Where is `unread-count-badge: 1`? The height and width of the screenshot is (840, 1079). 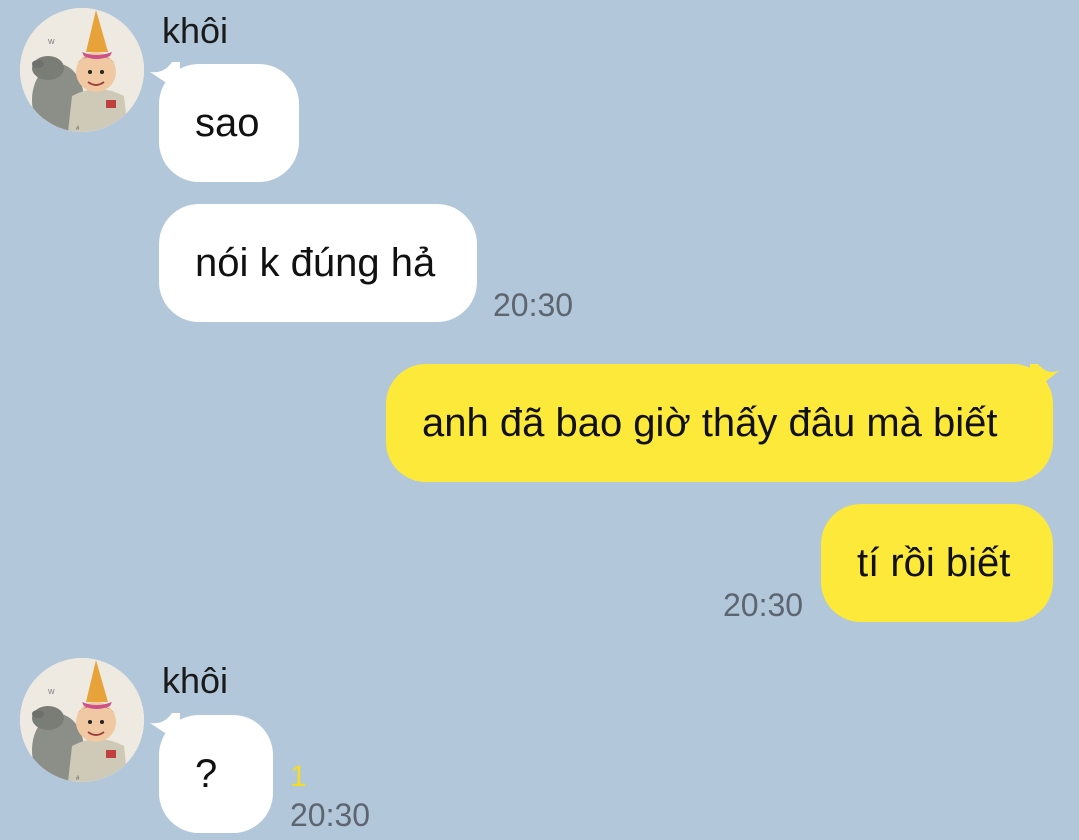
unread-count-badge: 1 is located at coordinates (298, 776).